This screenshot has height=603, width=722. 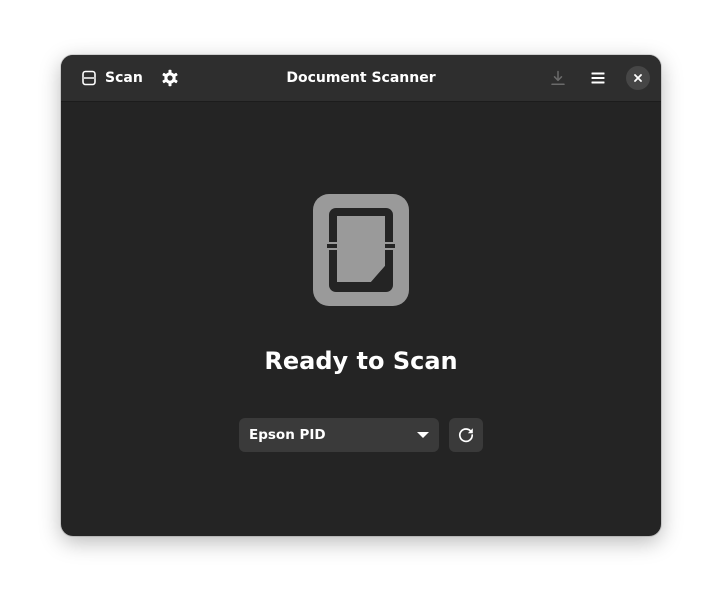 I want to click on selected-device-label: Epson PID, so click(x=287, y=435).